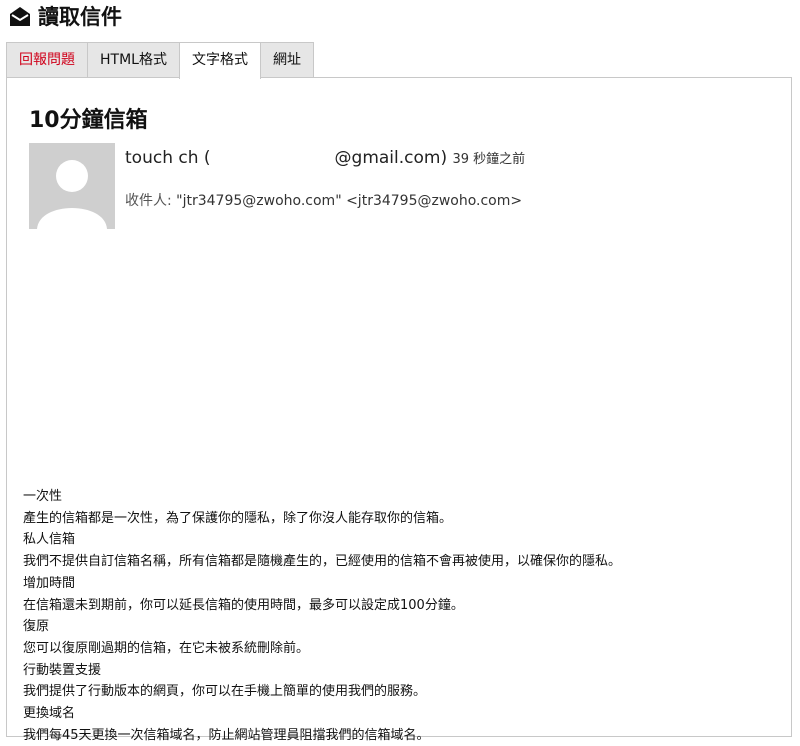 This screenshot has width=800, height=746. I want to click on received-time: 39 秒鐘之前, so click(489, 159).